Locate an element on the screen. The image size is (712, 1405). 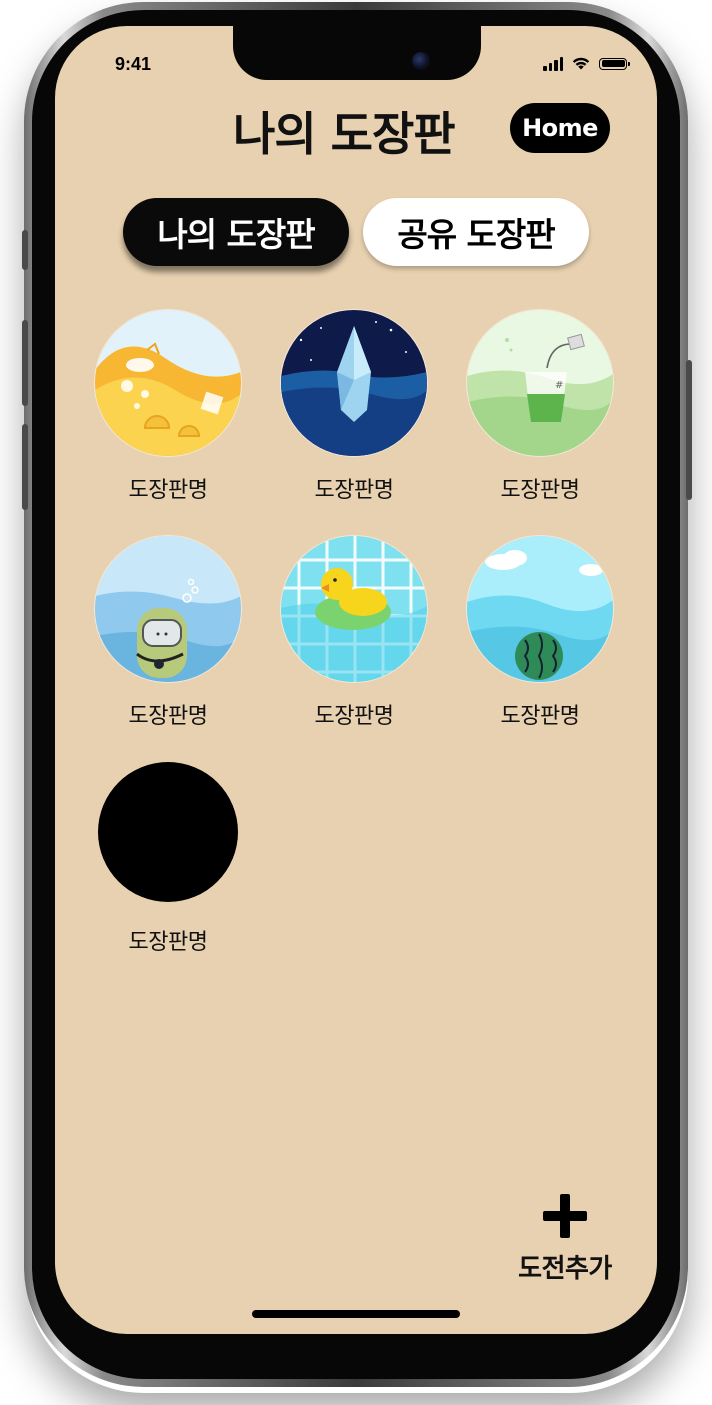
power-button is located at coordinates (689, 430).